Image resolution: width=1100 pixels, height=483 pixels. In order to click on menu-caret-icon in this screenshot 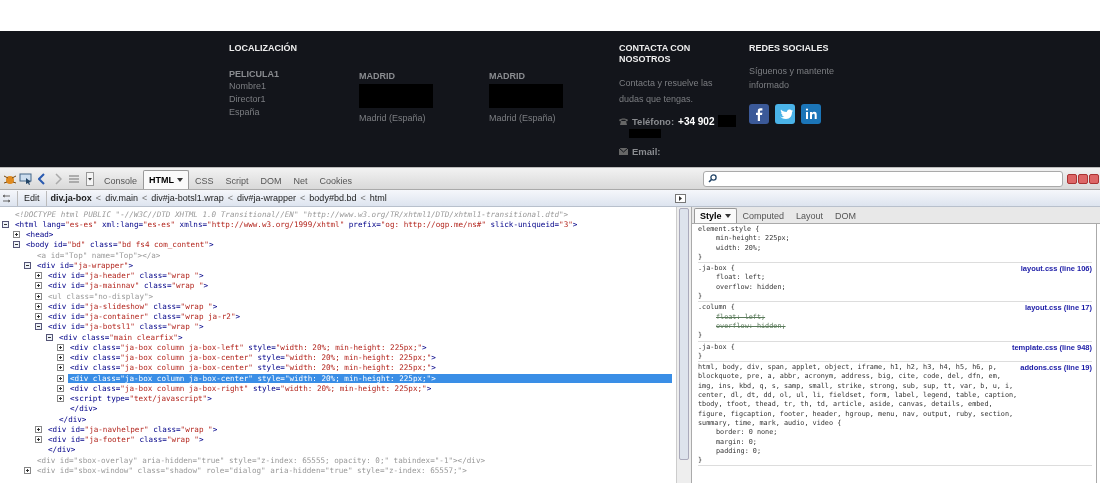, I will do `click(90, 178)`.